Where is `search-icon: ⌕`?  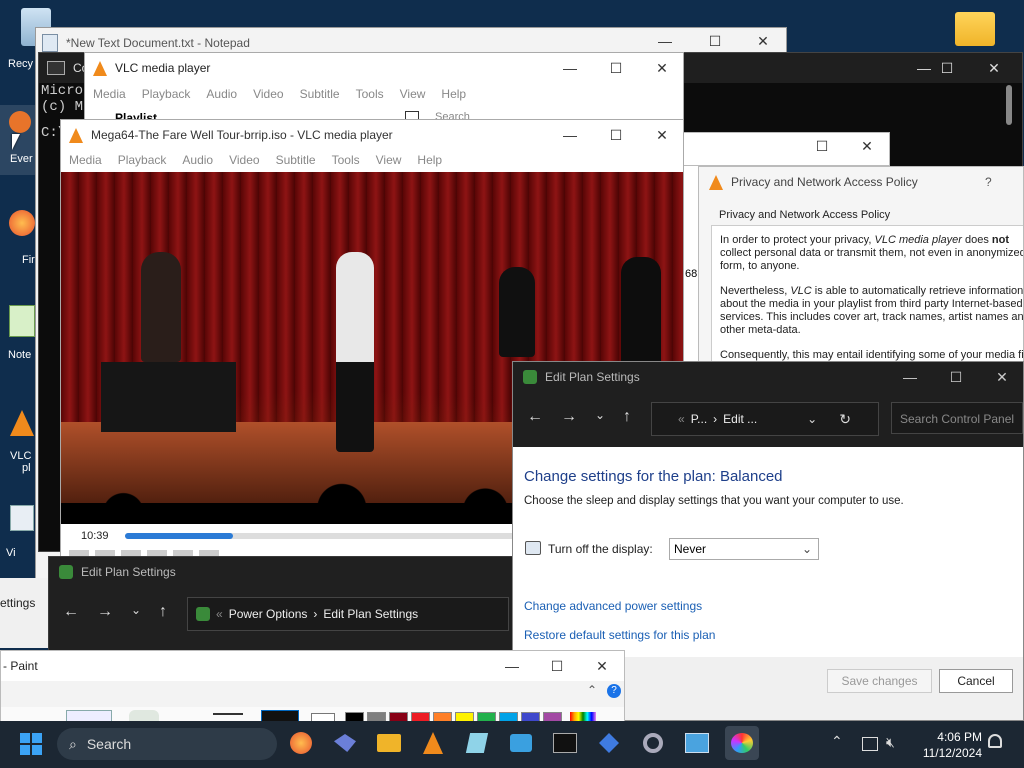
search-icon: ⌕ is located at coordinates (73, 743).